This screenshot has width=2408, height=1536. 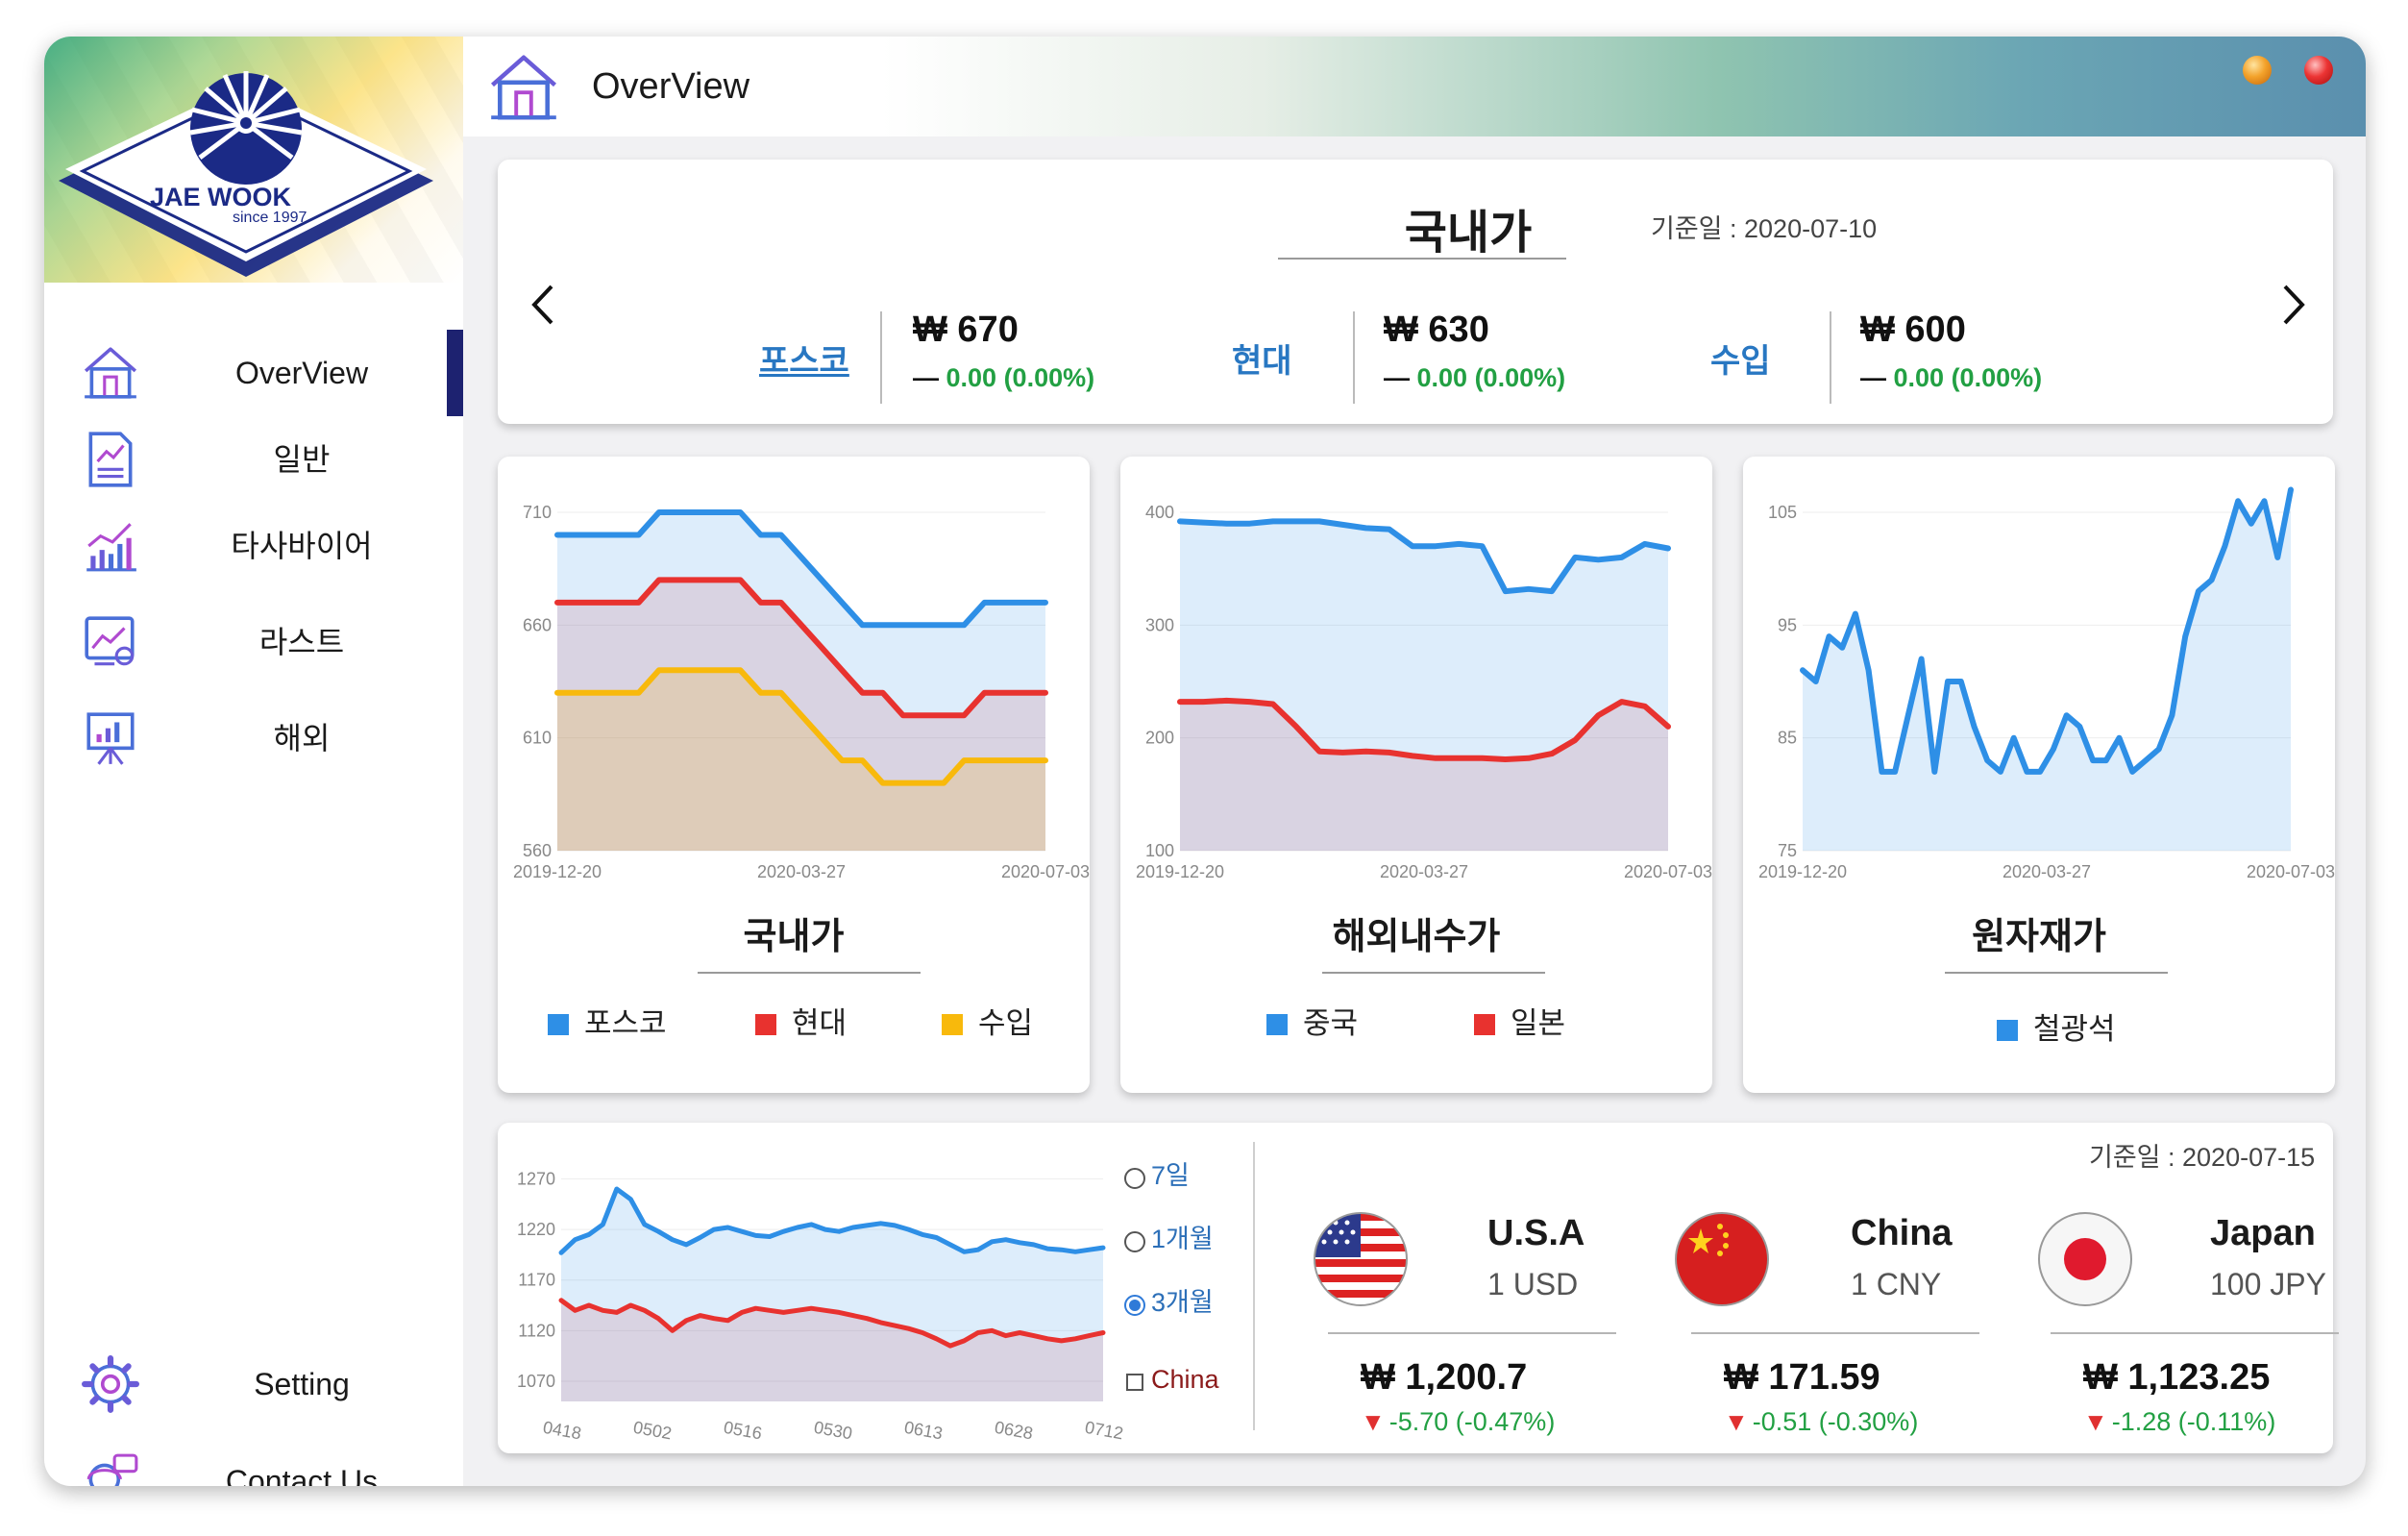 I want to click on japan-flag-icon, so click(x=2085, y=1259).